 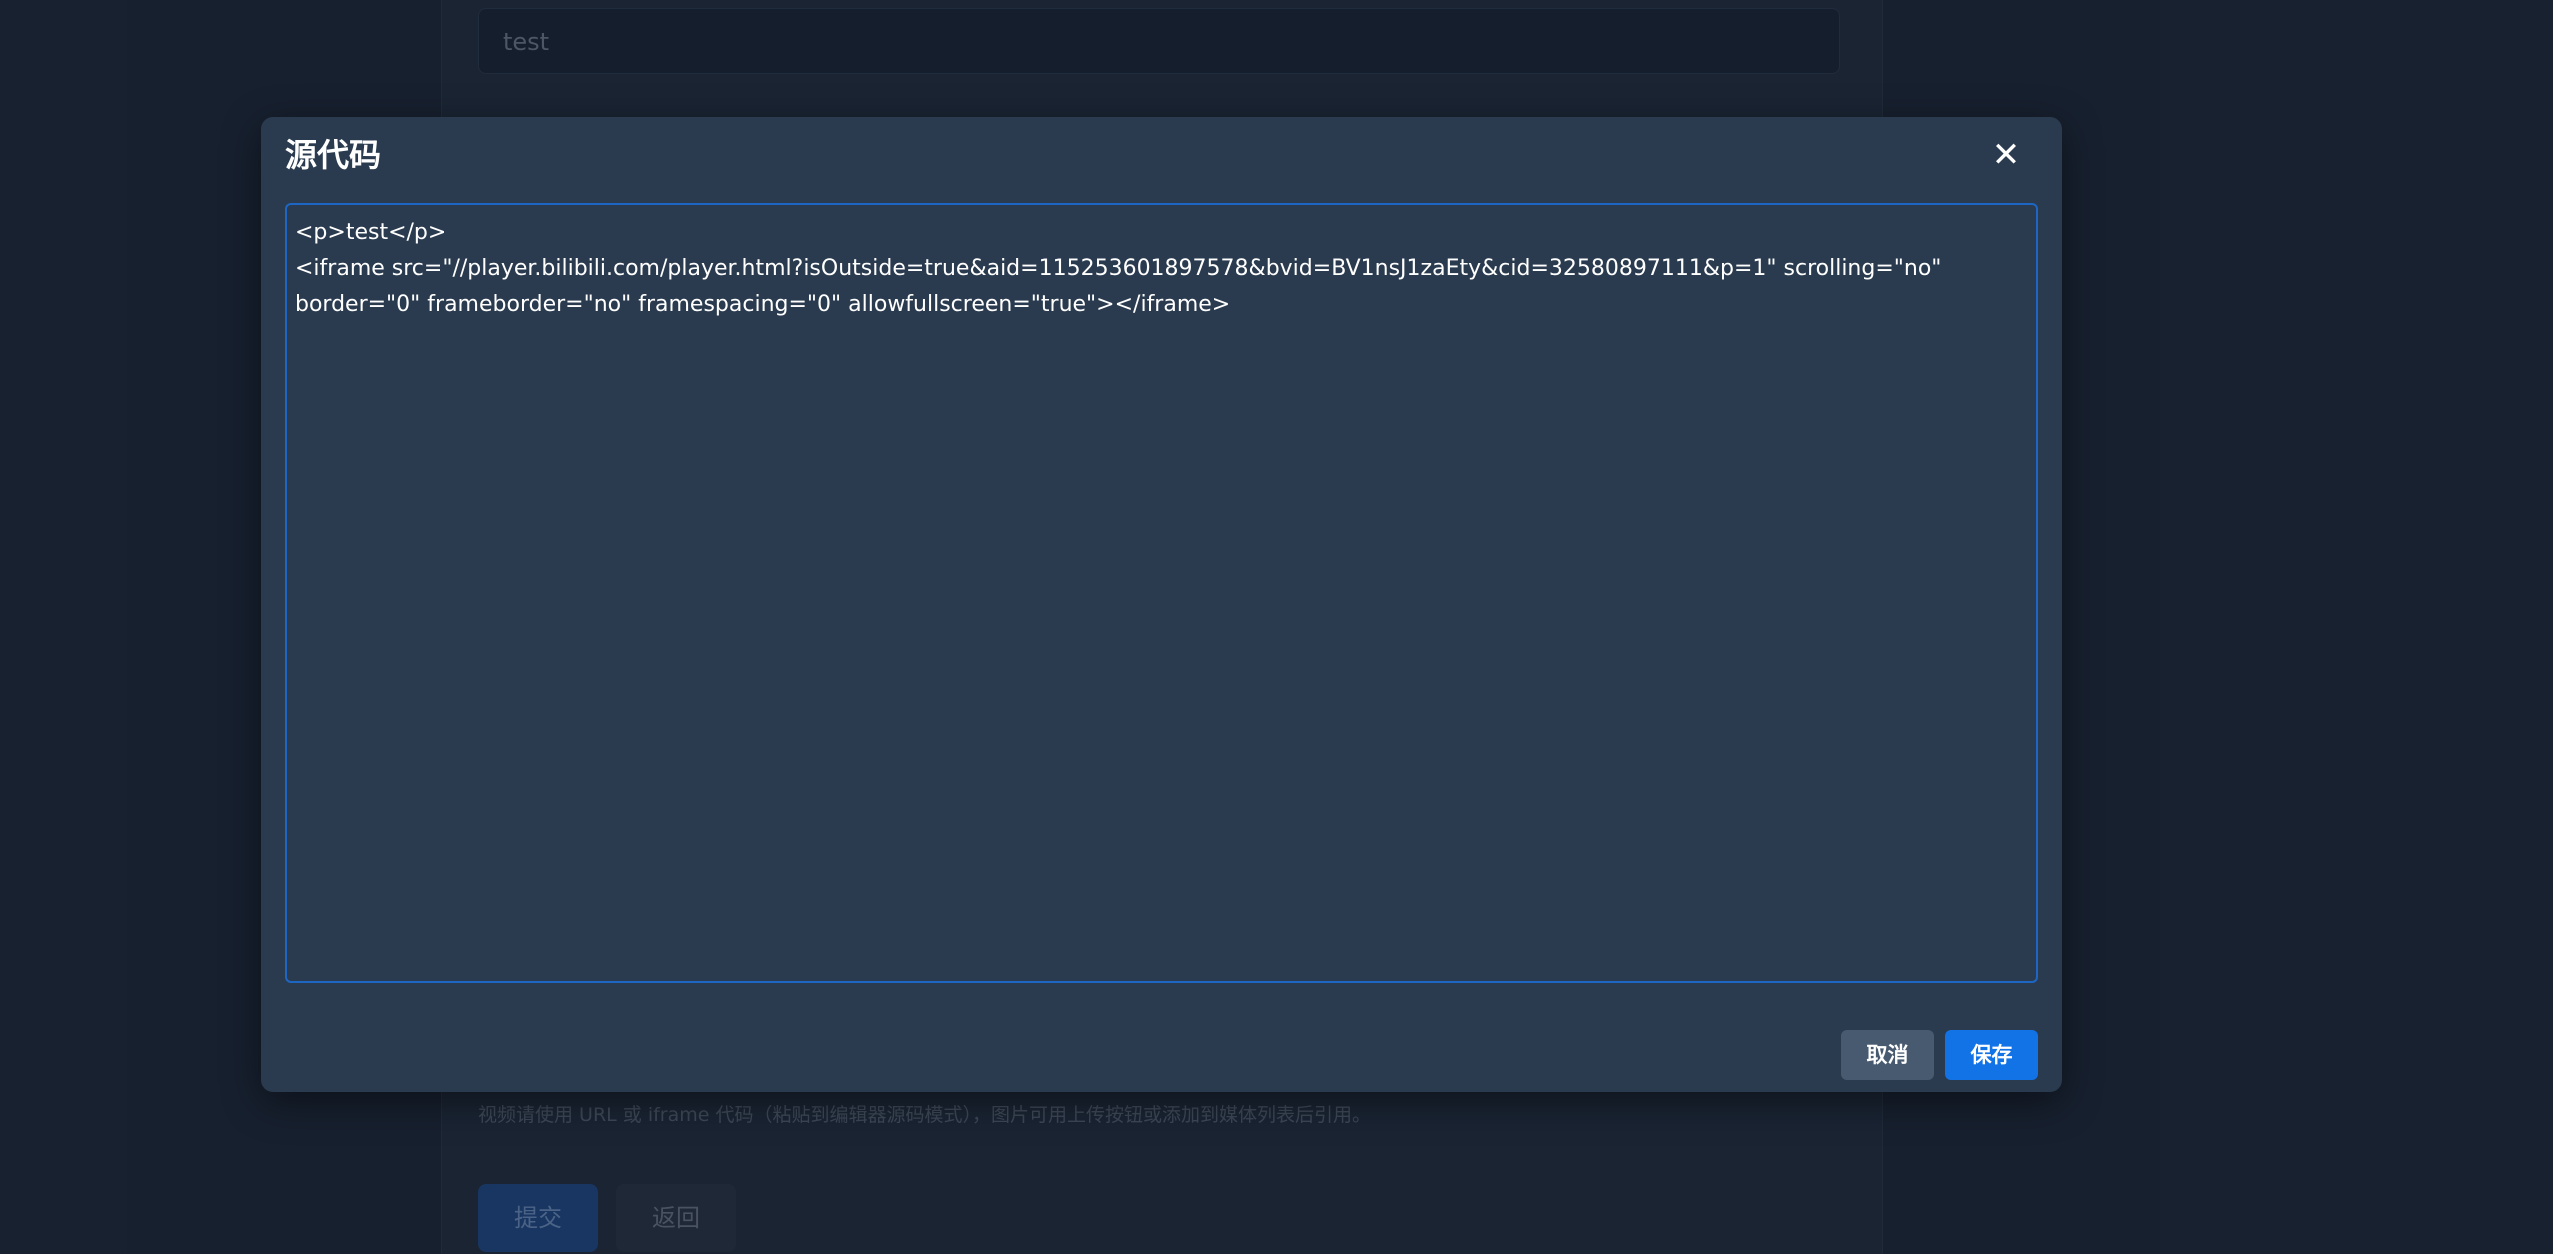 I want to click on close-icon: ✕, so click(x=2006, y=155).